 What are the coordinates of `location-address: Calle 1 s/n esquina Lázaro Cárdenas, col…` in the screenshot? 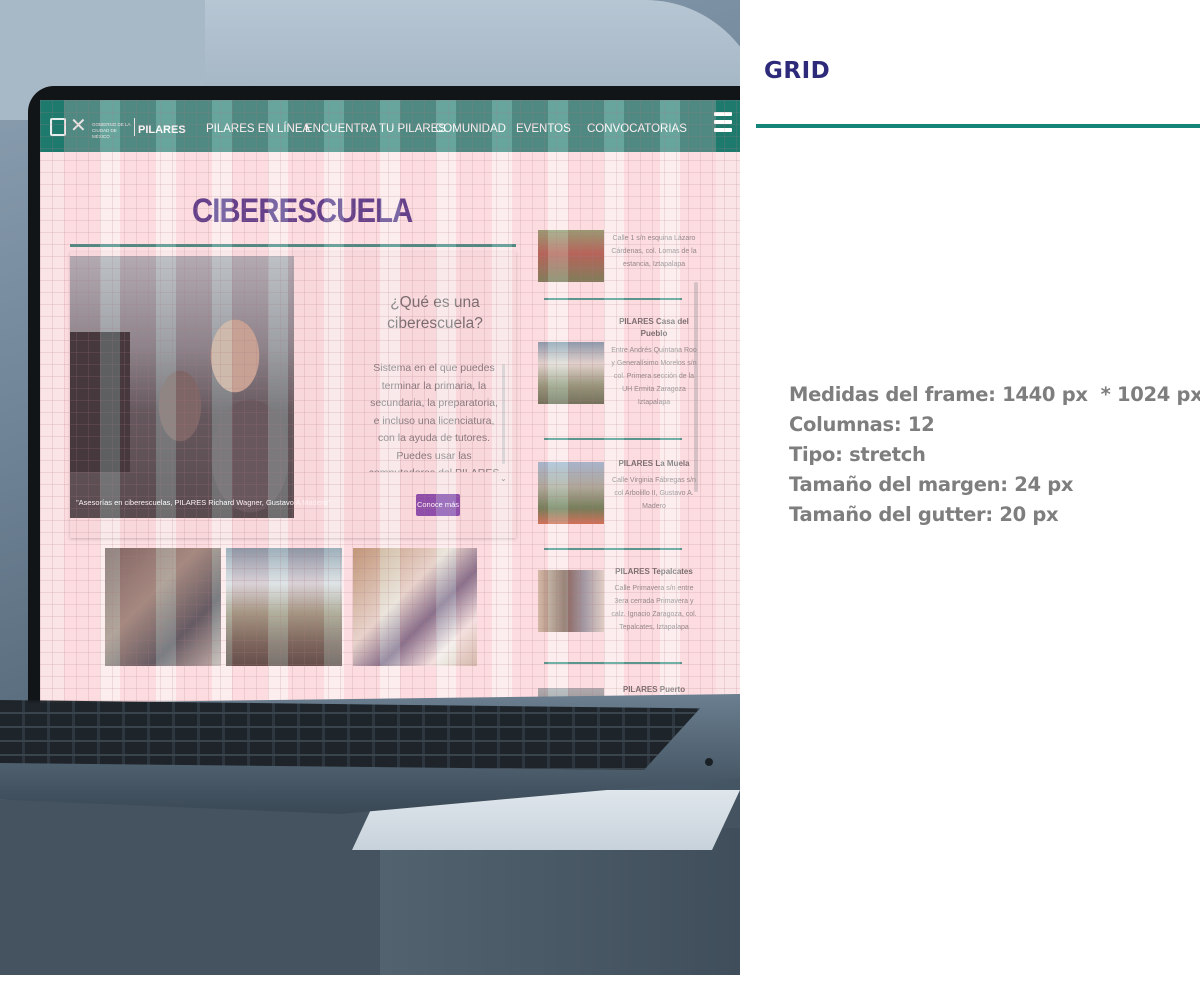 It's located at (654, 251).